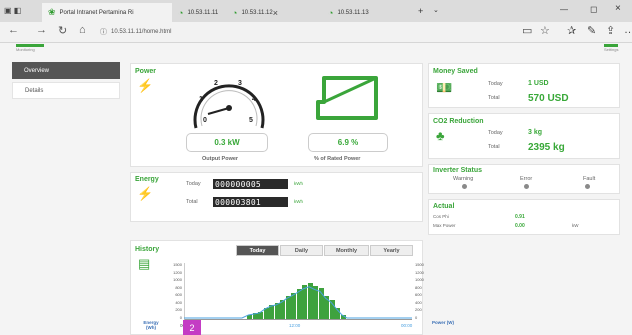  Describe the element at coordinates (546, 147) in the screenshot. I see `co2-total-value: 2395 kg` at that location.